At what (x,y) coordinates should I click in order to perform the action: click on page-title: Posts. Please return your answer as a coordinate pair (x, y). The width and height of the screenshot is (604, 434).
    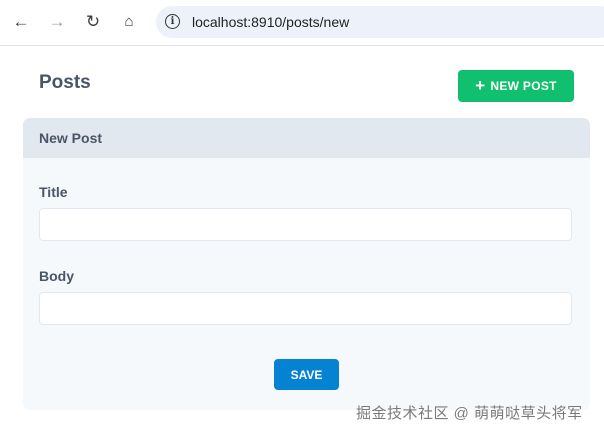
    Looking at the image, I should click on (65, 82).